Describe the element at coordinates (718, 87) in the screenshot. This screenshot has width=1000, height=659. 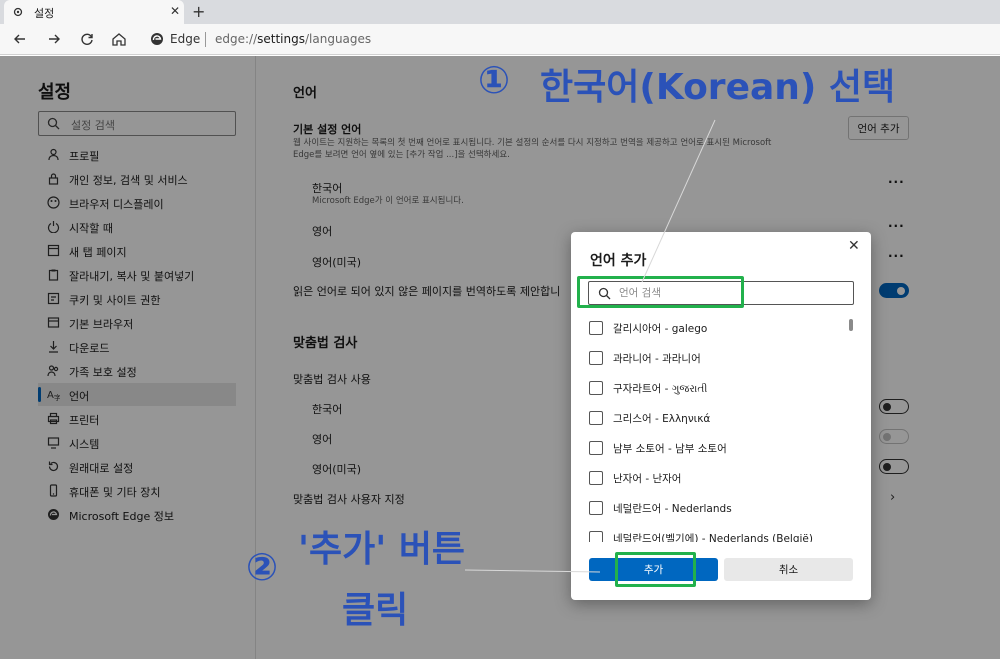
I see `annotation-step1-text: 한국어(Korean) 선택` at that location.